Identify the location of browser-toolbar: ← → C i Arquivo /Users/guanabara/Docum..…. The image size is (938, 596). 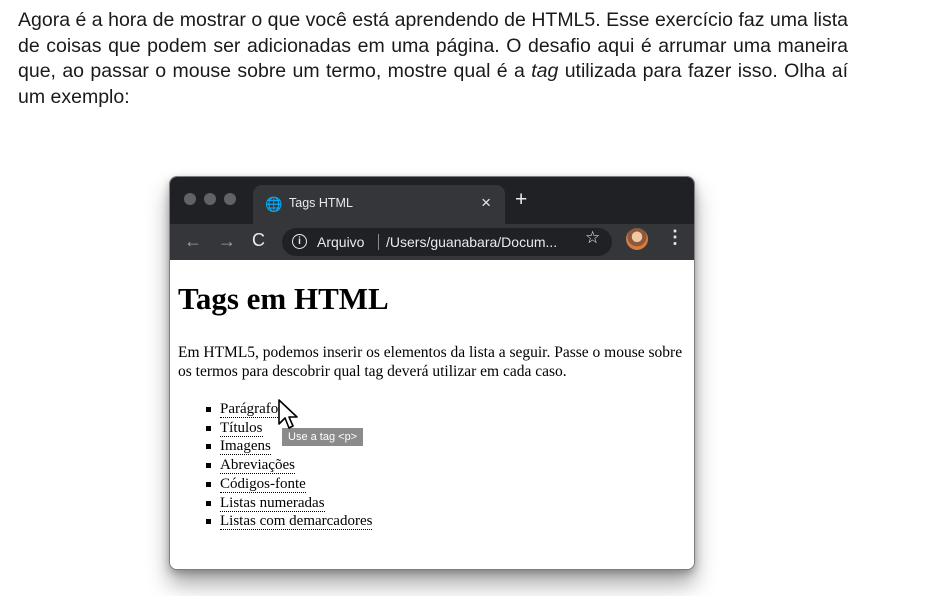
(432, 242).